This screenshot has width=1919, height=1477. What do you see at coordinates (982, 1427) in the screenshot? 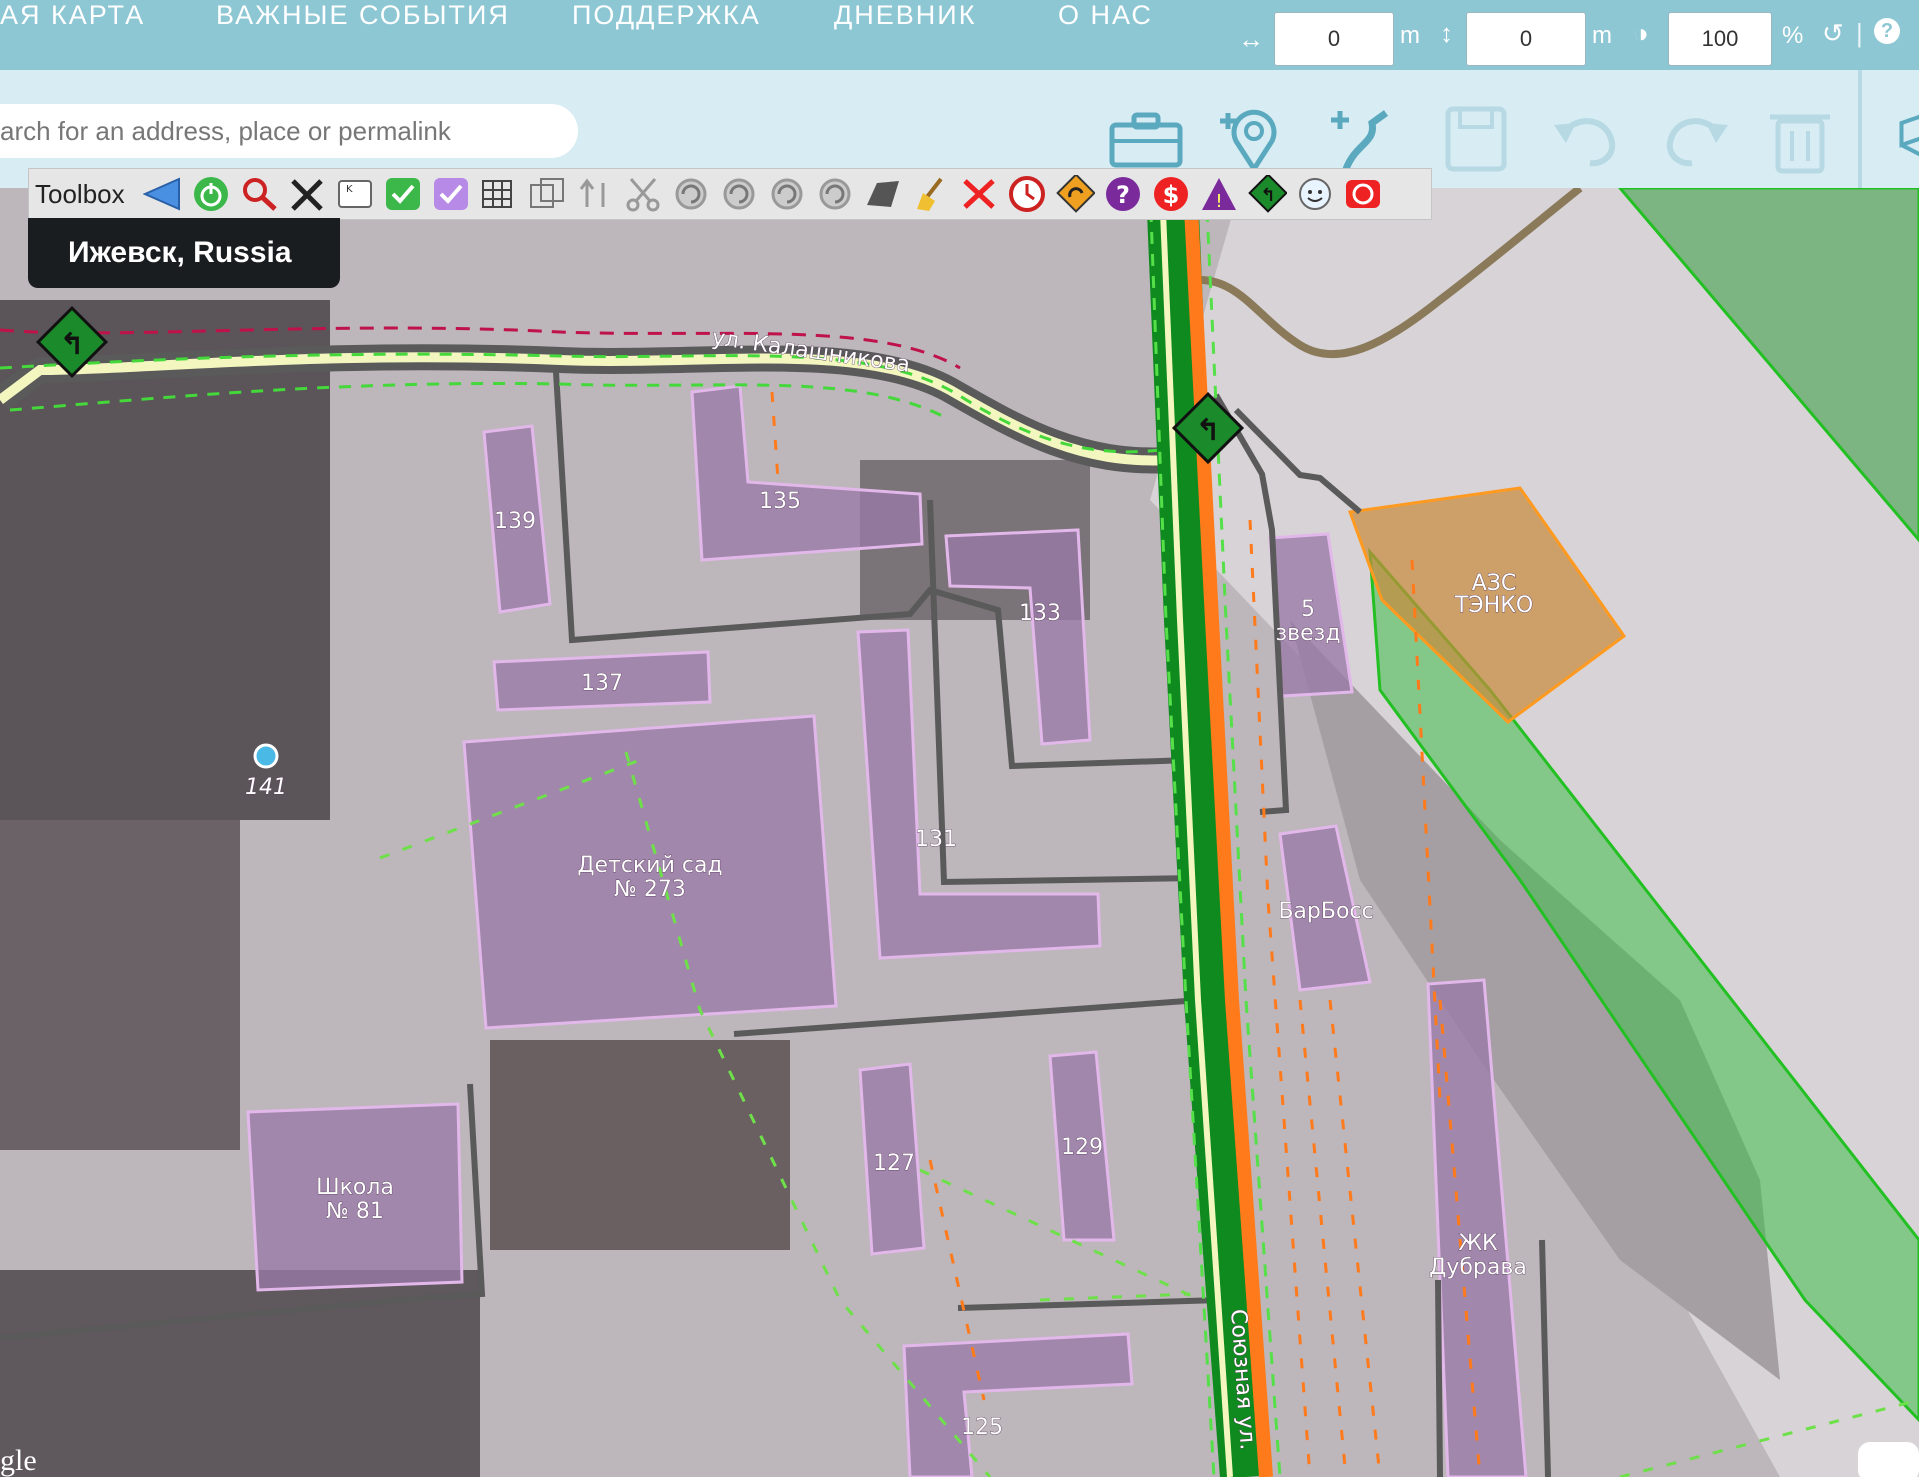
I see `building-label-125: 125` at bounding box center [982, 1427].